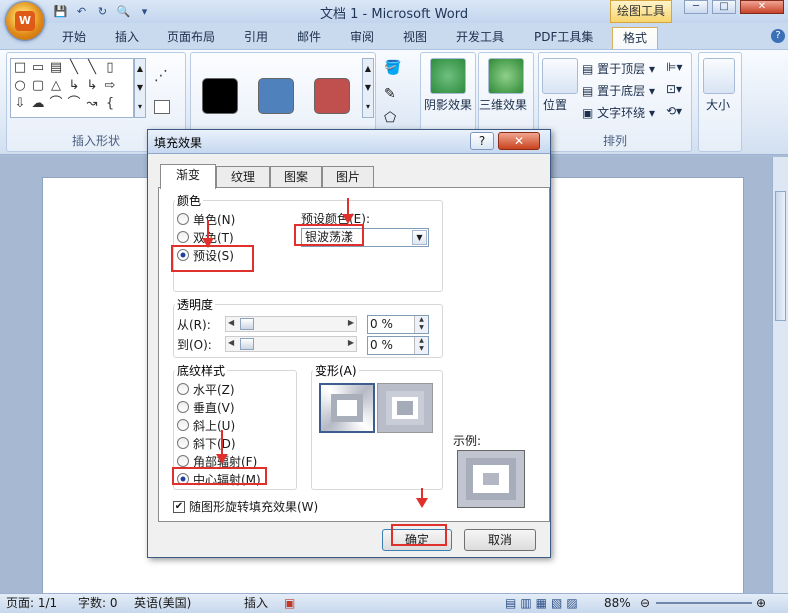 Image resolution: width=788 pixels, height=613 pixels. I want to click on shadow-effects-icon, so click(448, 76).